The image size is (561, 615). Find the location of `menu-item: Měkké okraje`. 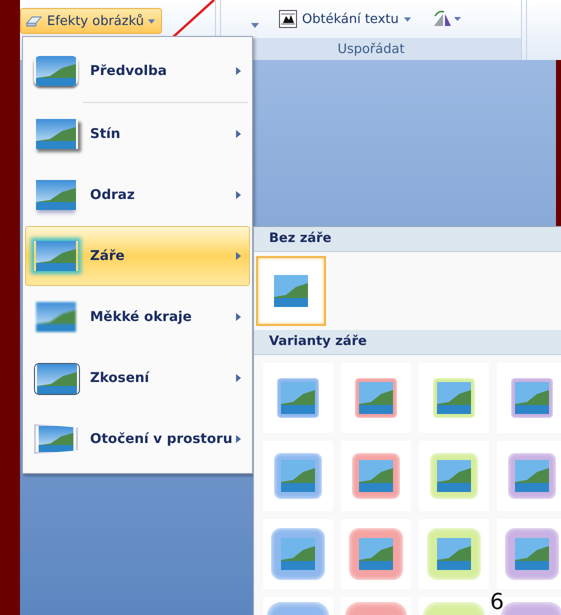

menu-item: Měkké okraje is located at coordinates (137, 317).